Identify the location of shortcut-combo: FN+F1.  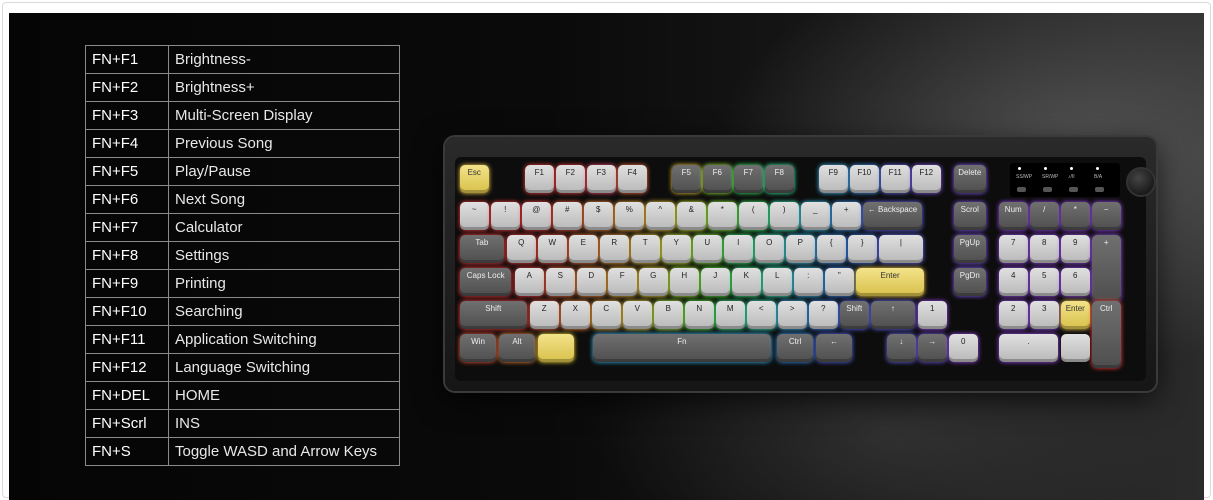
(127, 59).